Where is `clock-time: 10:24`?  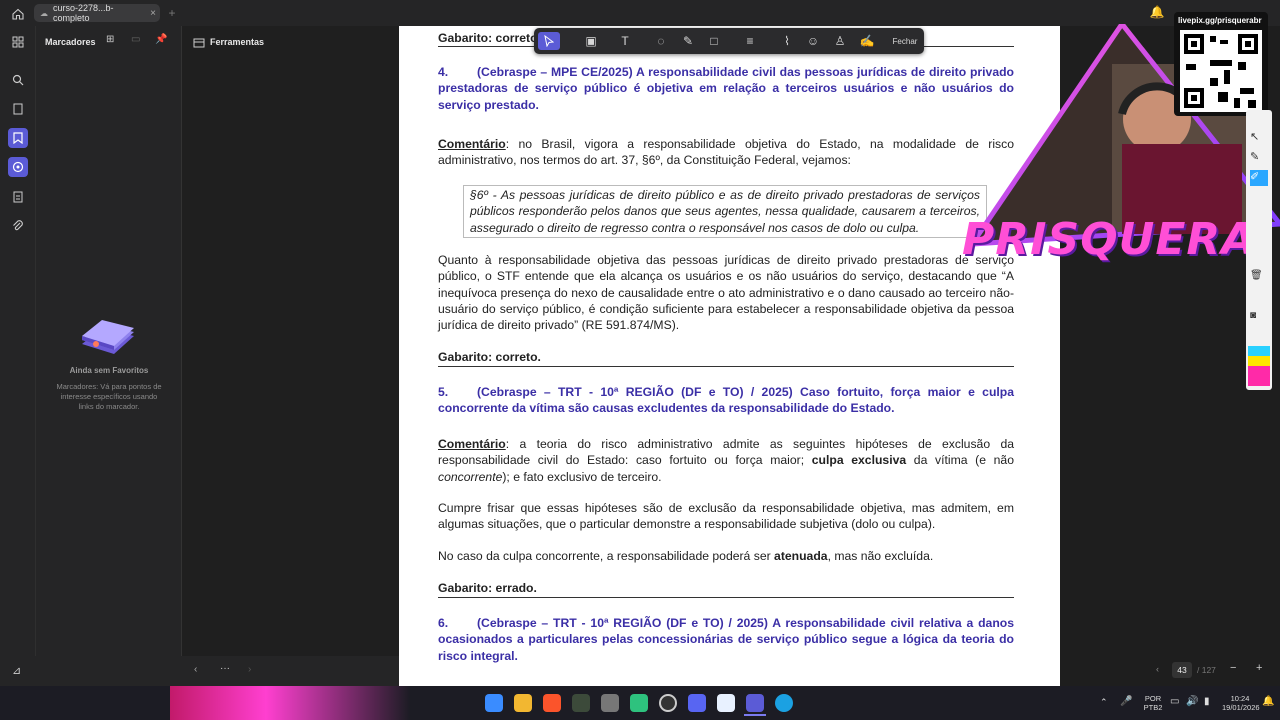 clock-time: 10:24 is located at coordinates (1240, 698).